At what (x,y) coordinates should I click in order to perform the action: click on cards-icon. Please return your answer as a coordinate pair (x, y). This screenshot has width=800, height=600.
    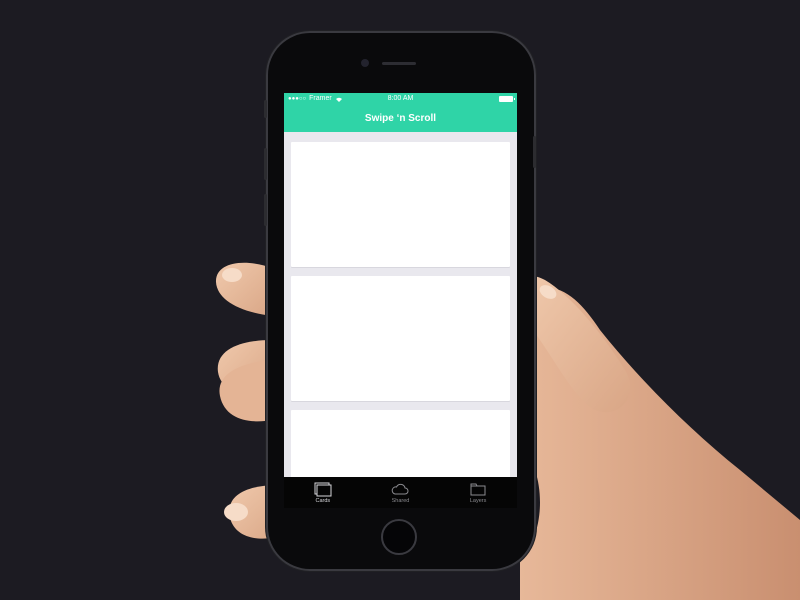
    Looking at the image, I should click on (323, 489).